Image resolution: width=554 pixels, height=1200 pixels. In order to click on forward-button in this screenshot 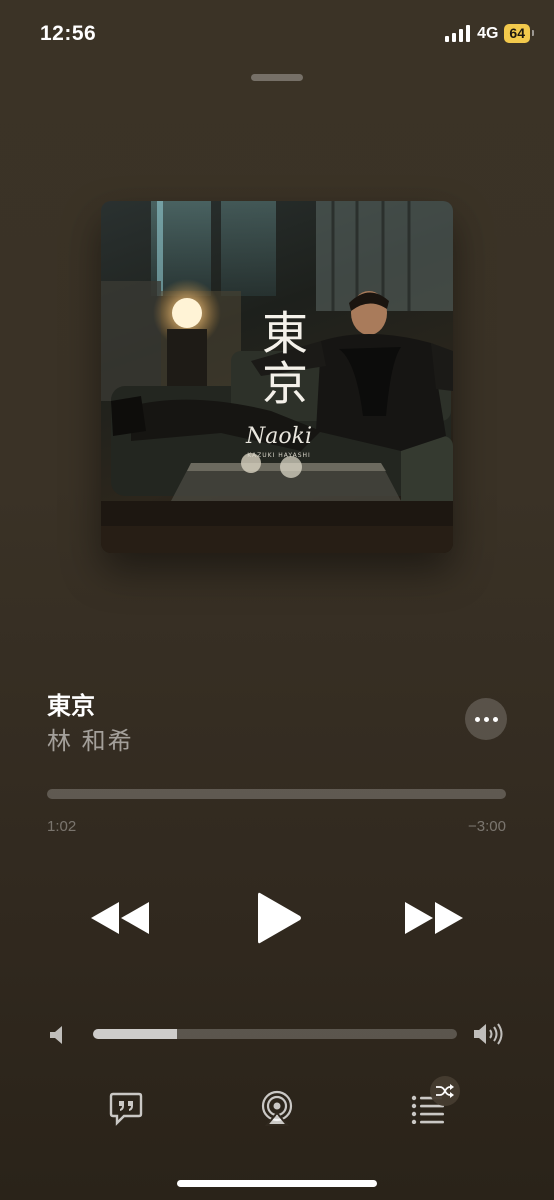, I will do `click(434, 918)`.